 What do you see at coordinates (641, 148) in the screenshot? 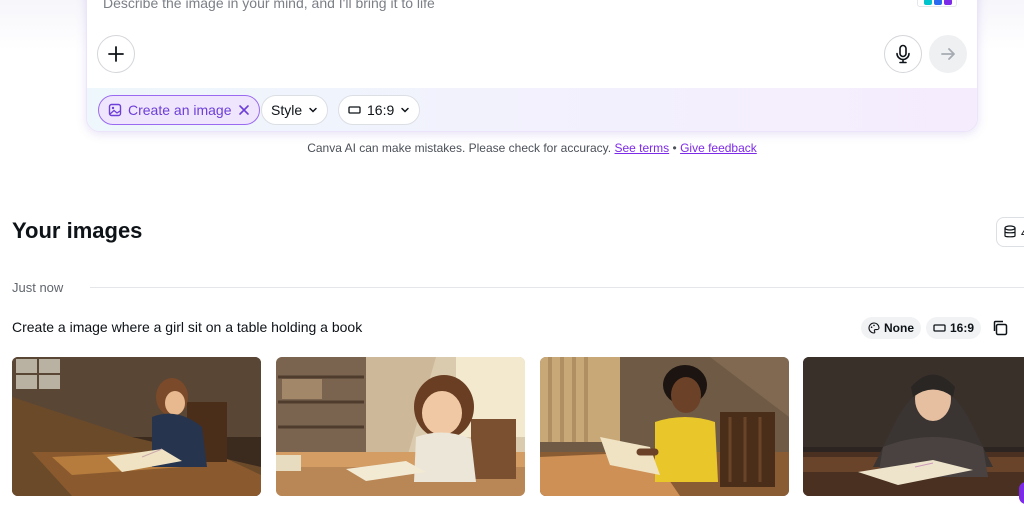
I see `see-terms-link: See terms` at bounding box center [641, 148].